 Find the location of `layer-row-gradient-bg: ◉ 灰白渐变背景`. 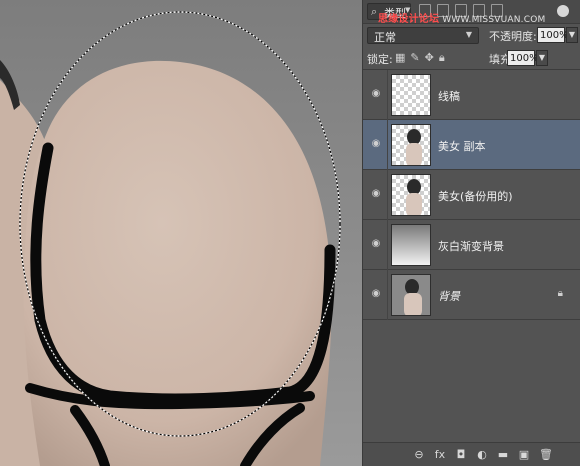

layer-row-gradient-bg: ◉ 灰白渐变背景 is located at coordinates (471, 245).